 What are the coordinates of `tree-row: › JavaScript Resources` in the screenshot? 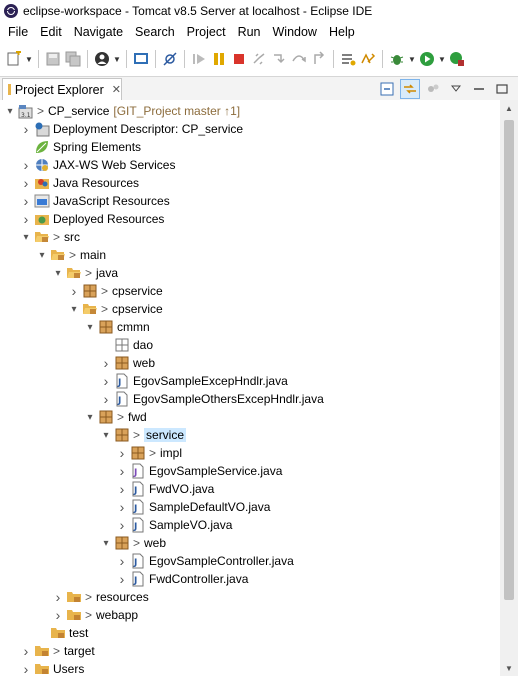 It's located at (250, 201).